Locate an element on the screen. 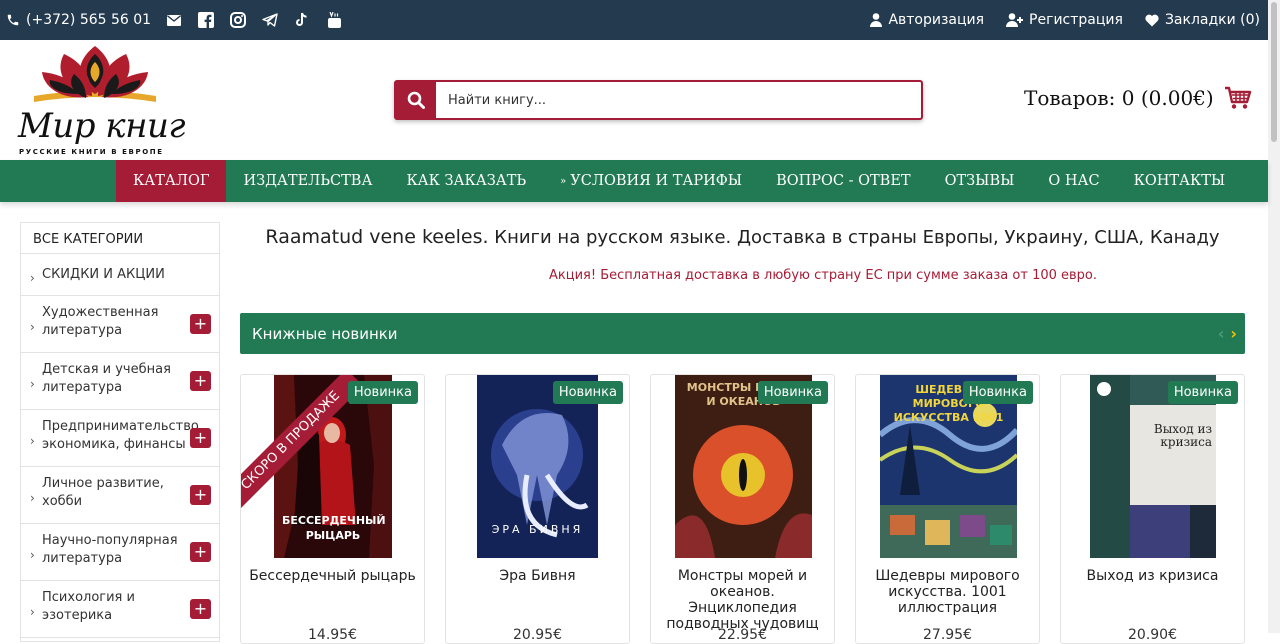 This screenshot has height=644, width=1280. phone-number: (+372) 565 56 01 is located at coordinates (89, 20).